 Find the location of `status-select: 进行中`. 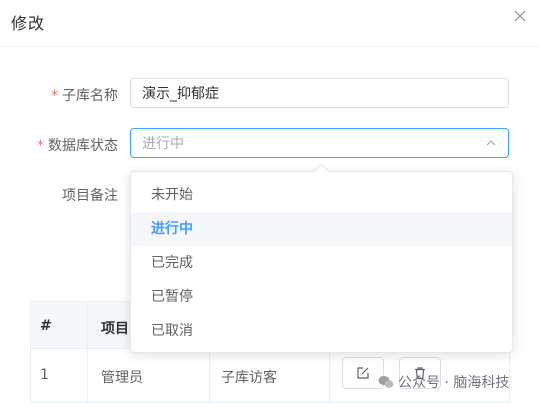

status-select: 进行中 is located at coordinates (319, 143).